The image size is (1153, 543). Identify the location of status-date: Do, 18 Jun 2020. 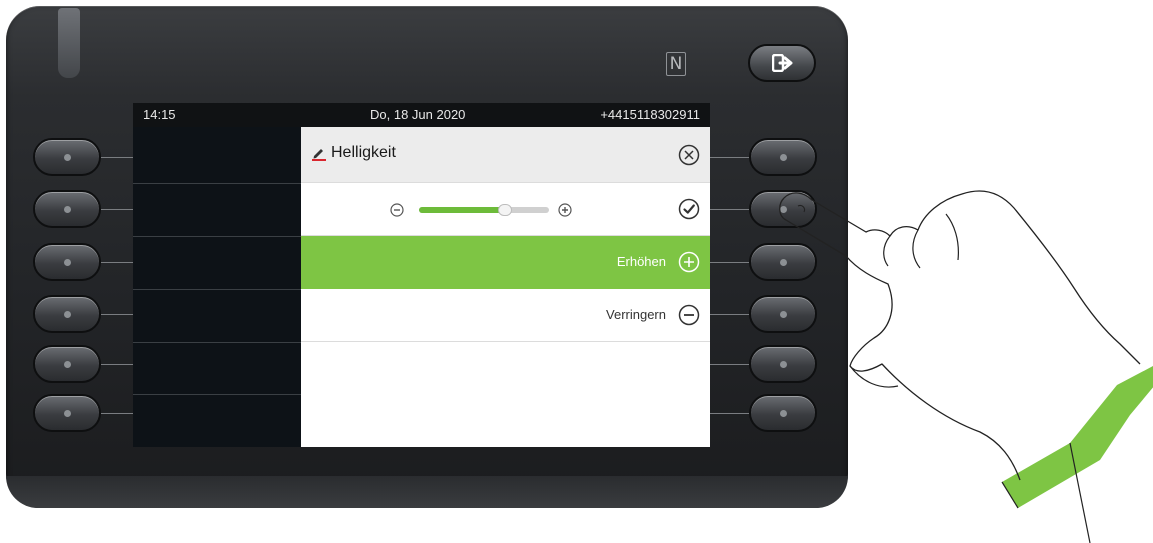
(418, 114).